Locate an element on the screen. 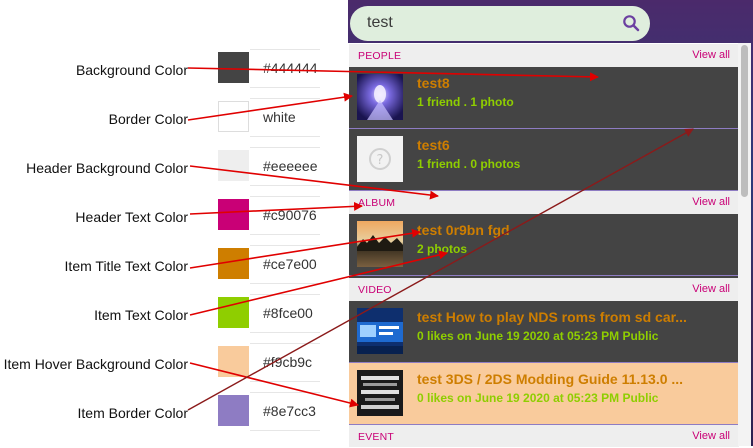 The image size is (753, 448). section-header-video: VIDEO View all is located at coordinates (544, 289).